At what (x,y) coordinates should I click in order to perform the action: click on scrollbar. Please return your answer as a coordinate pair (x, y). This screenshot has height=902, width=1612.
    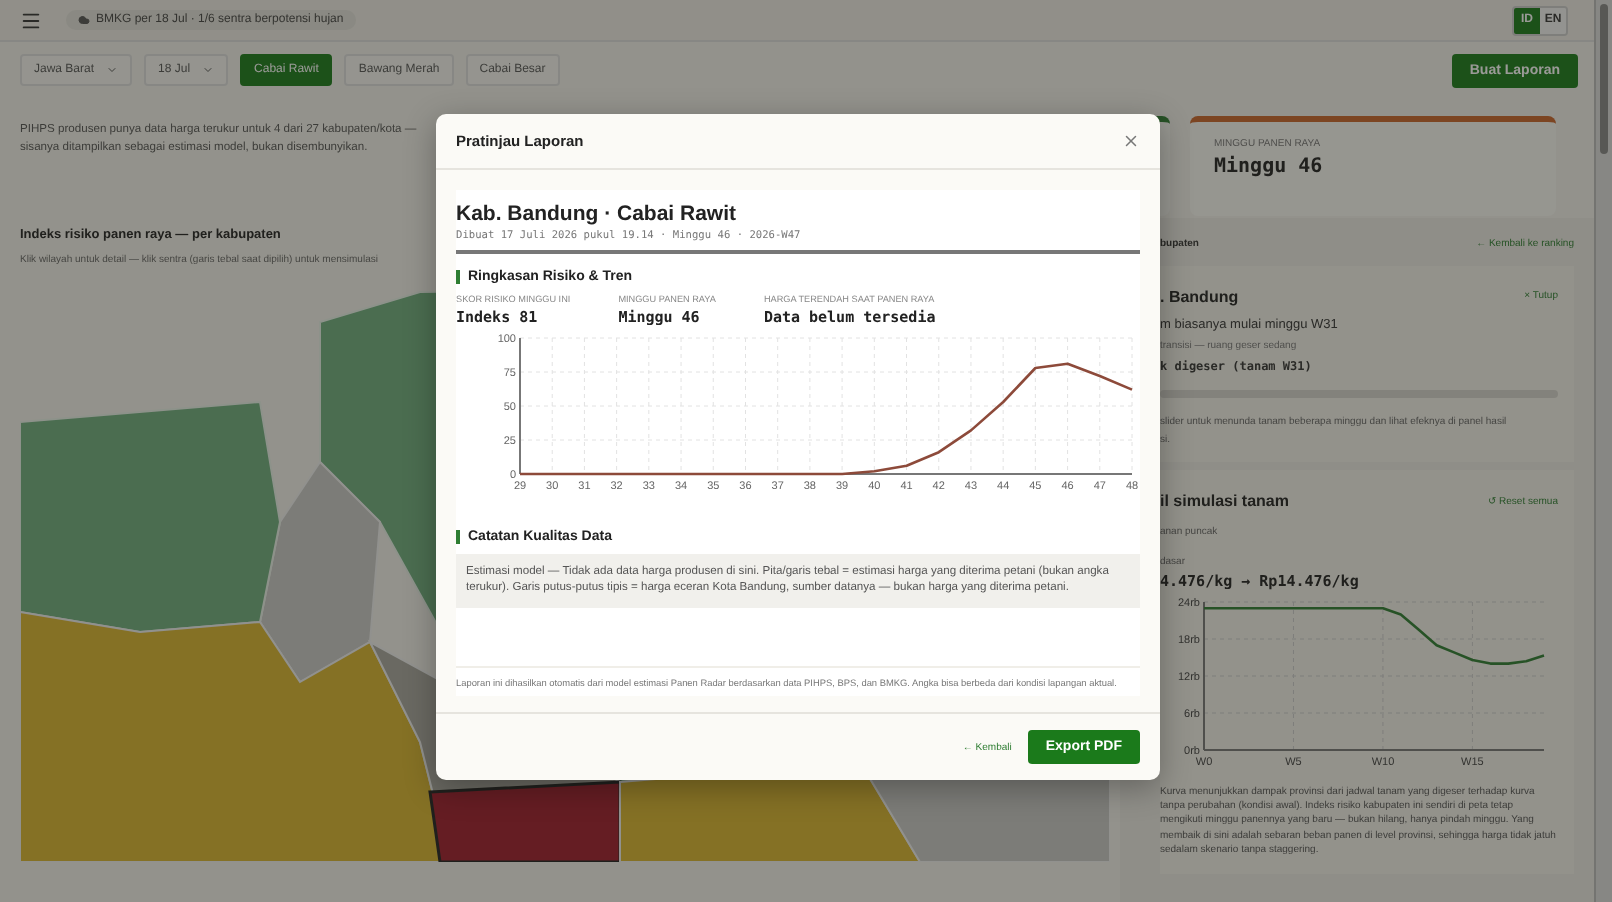
    Looking at the image, I should click on (1603, 451).